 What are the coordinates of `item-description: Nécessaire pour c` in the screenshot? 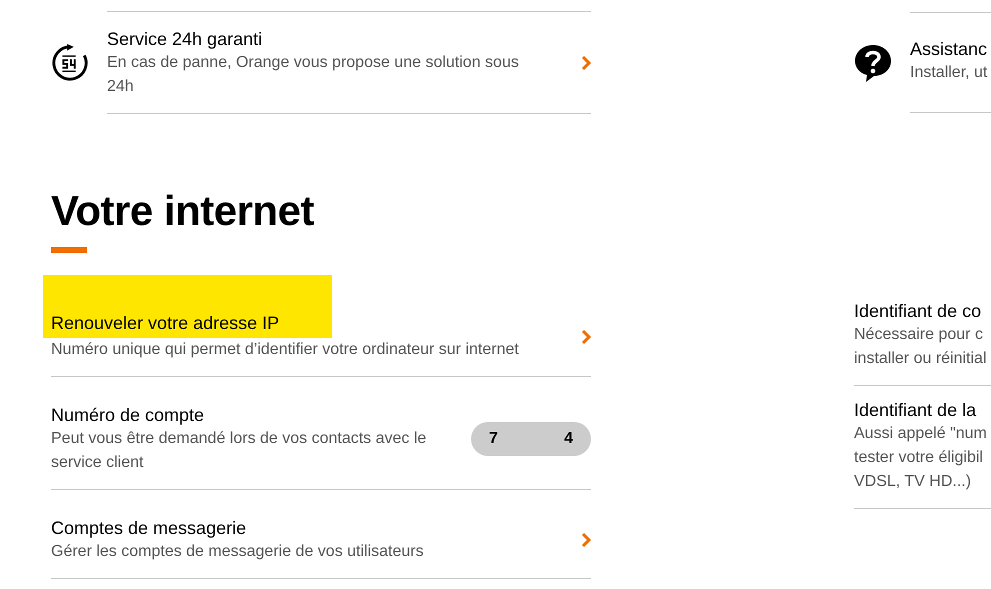 It's located at (919, 335).